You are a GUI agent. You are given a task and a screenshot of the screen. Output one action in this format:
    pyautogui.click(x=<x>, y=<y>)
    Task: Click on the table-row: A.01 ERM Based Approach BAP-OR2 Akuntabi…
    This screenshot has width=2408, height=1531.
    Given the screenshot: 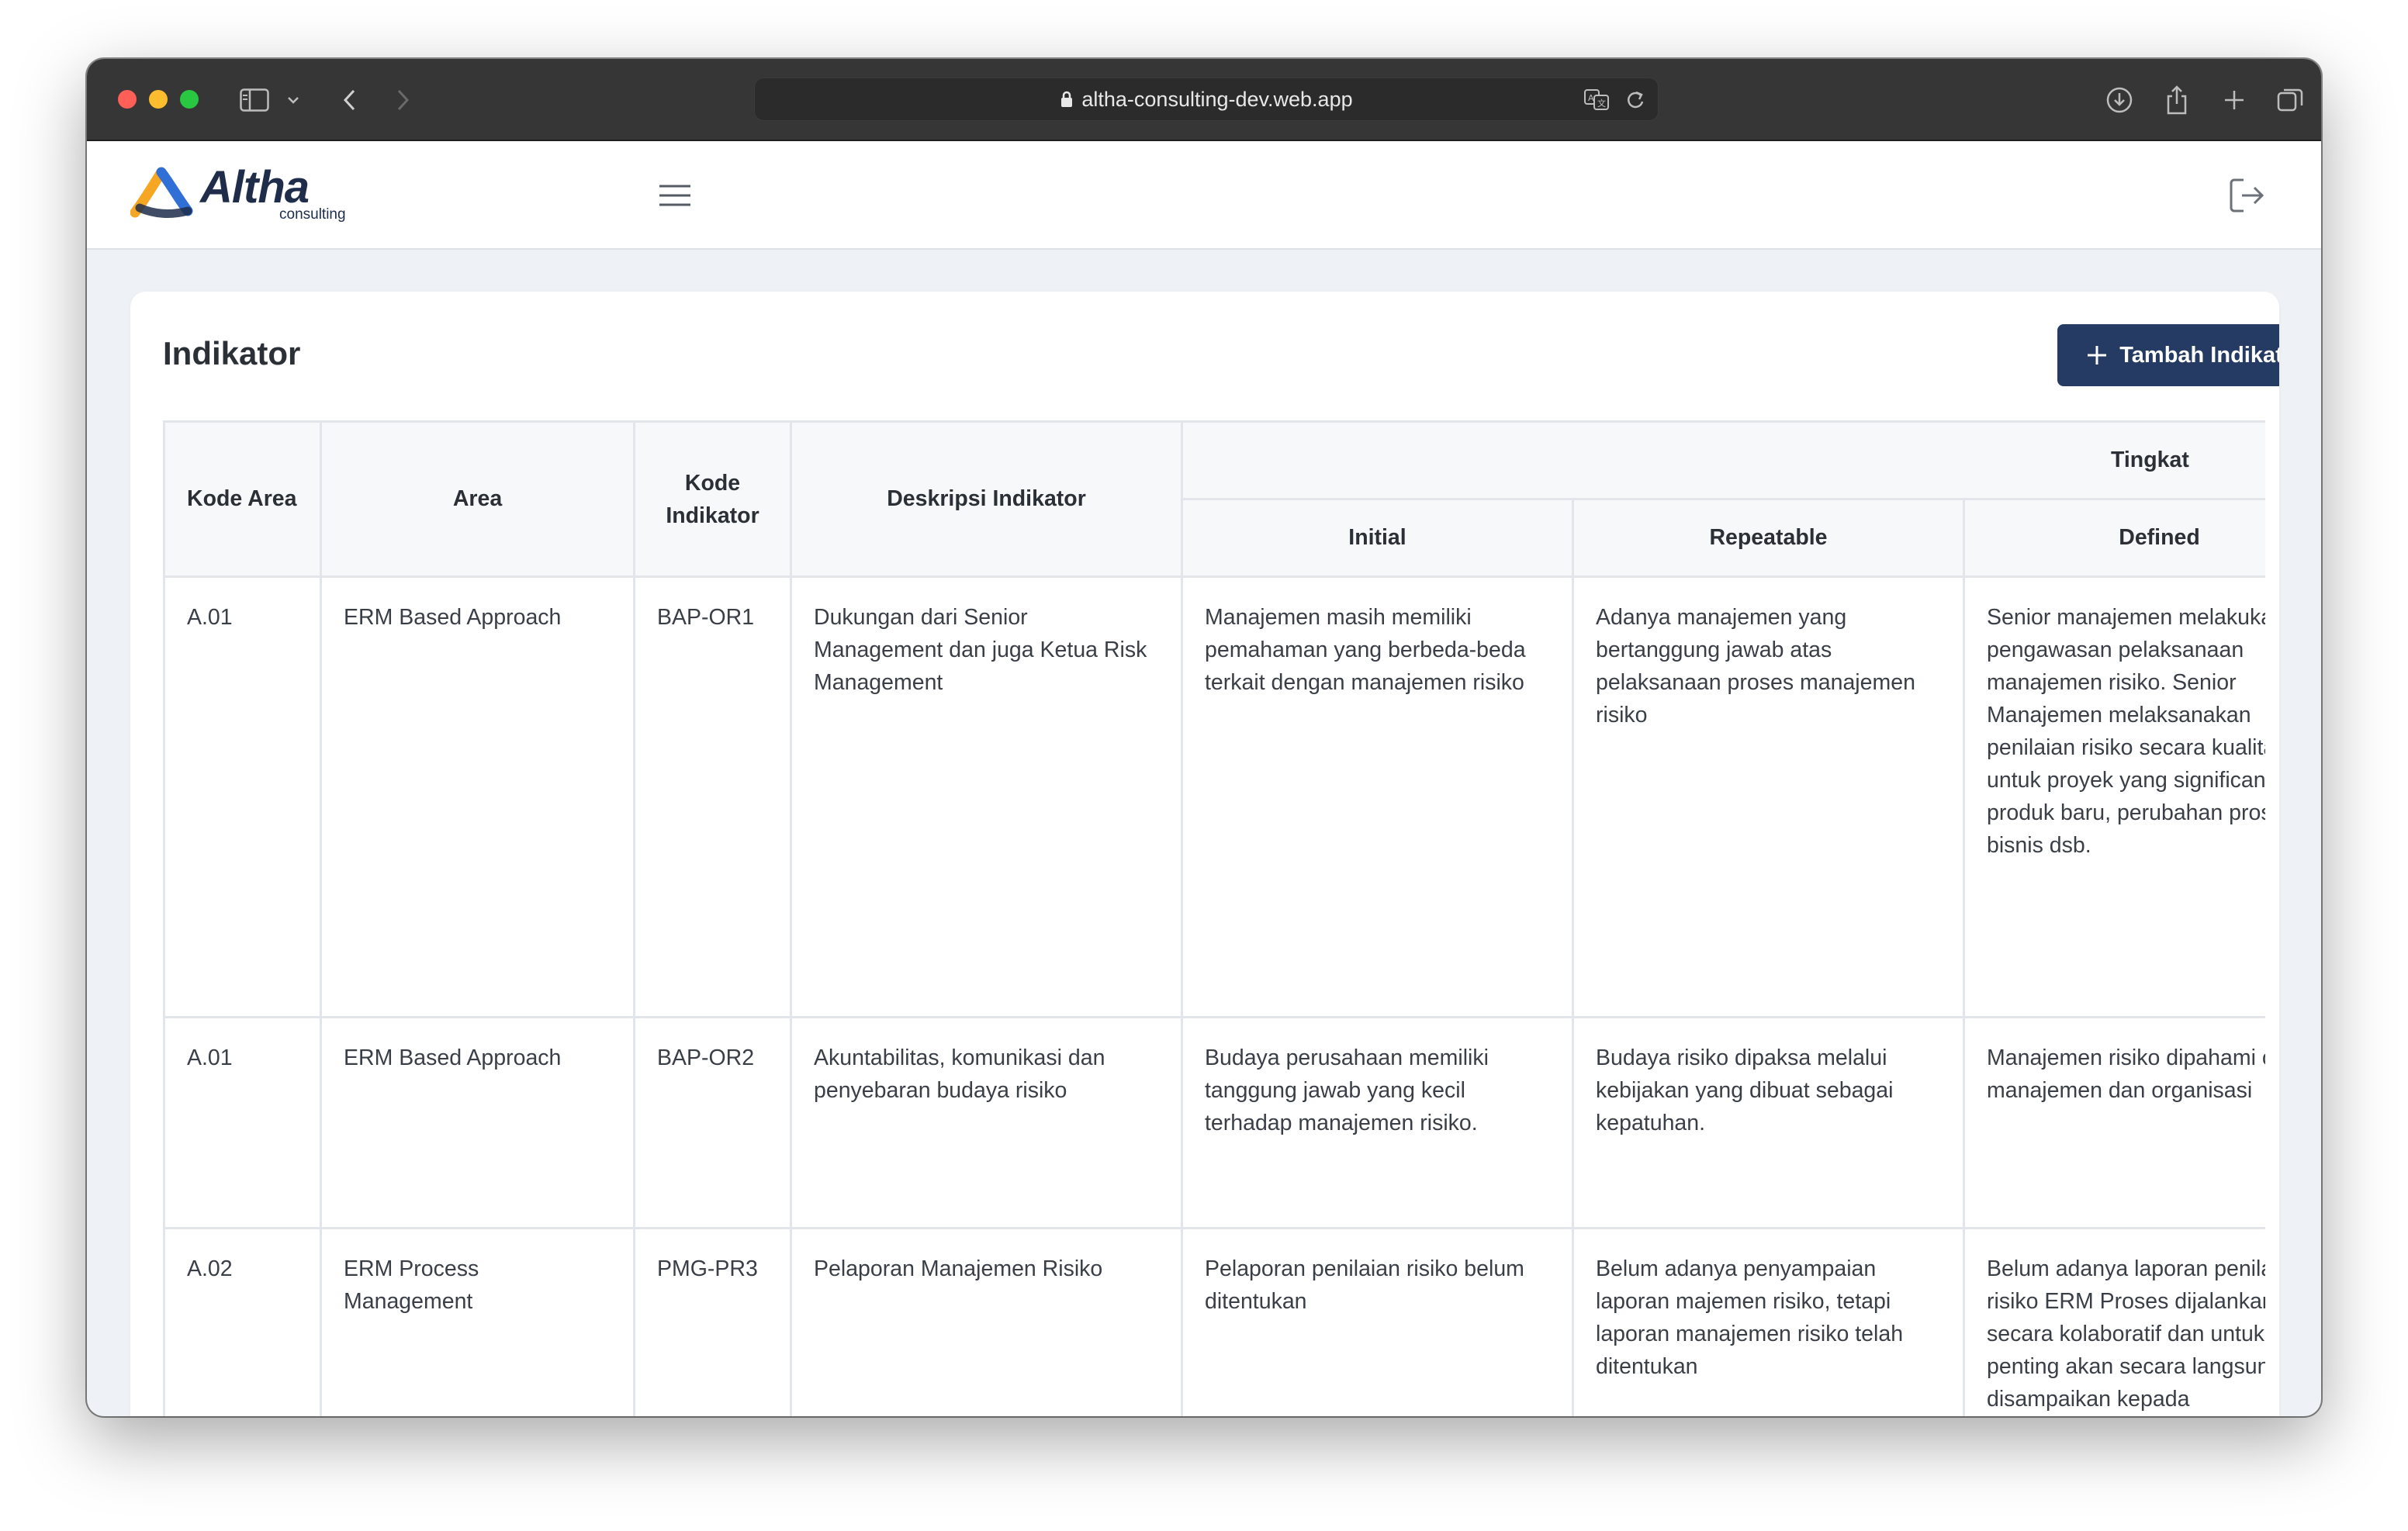 What is the action you would take?
    pyautogui.click(x=1214, y=1122)
    